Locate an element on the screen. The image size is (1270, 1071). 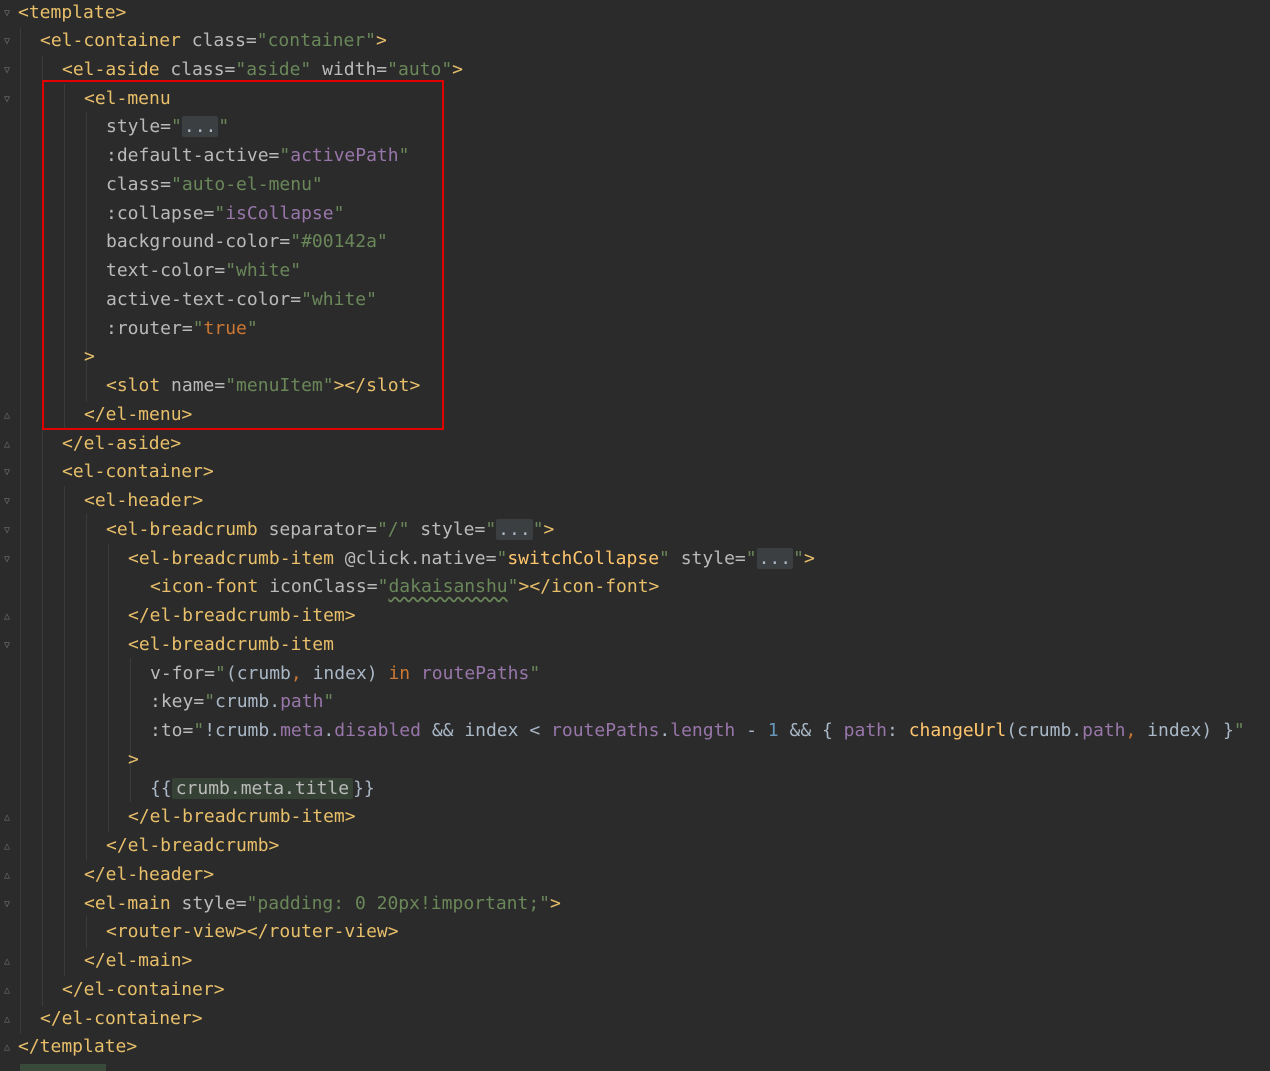
code-token: <el-breadcrumb-item is located at coordinates (236, 558).